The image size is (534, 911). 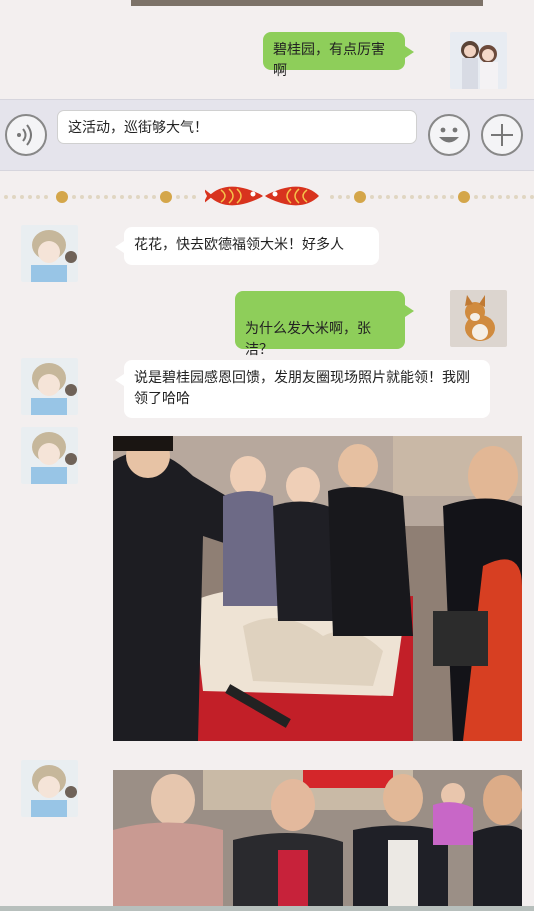 I want to click on add-button, so click(x=502, y=135).